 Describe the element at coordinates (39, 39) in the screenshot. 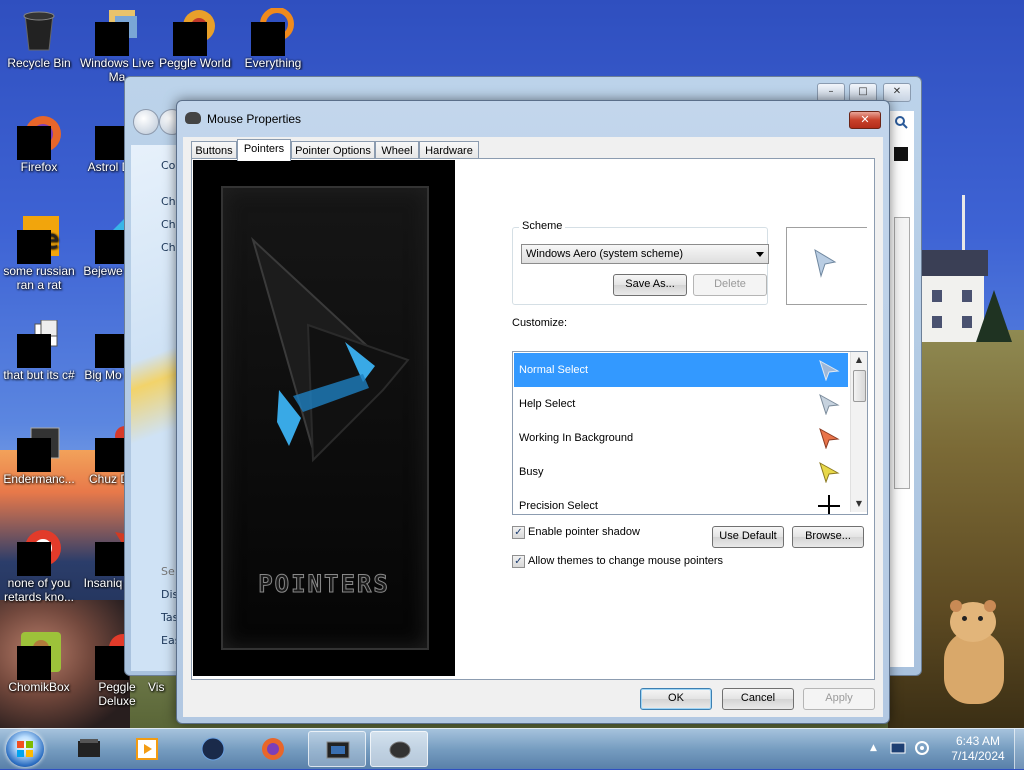

I see `desktop-icon-recycle-bin: Recycle Bin` at that location.